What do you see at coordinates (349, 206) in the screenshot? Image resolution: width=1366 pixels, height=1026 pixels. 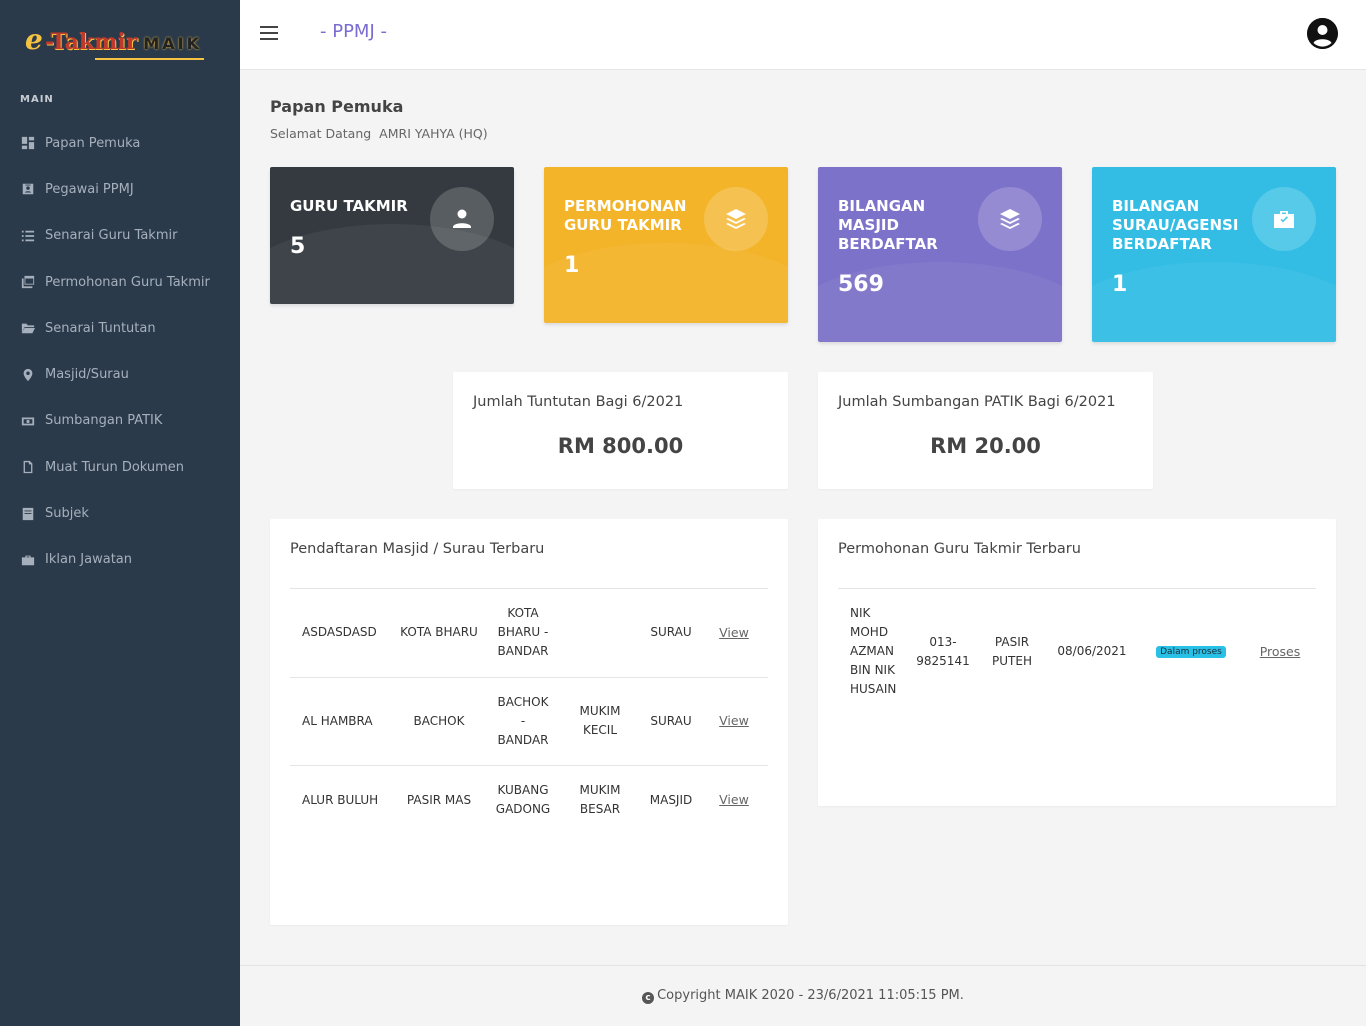 I see `stat-label: GURU TAKMIR` at bounding box center [349, 206].